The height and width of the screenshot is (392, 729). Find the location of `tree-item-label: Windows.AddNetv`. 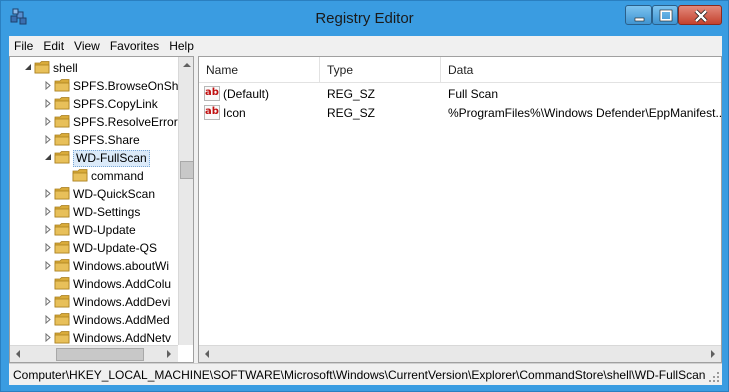

tree-item-label: Windows.AddNetv is located at coordinates (122, 338).